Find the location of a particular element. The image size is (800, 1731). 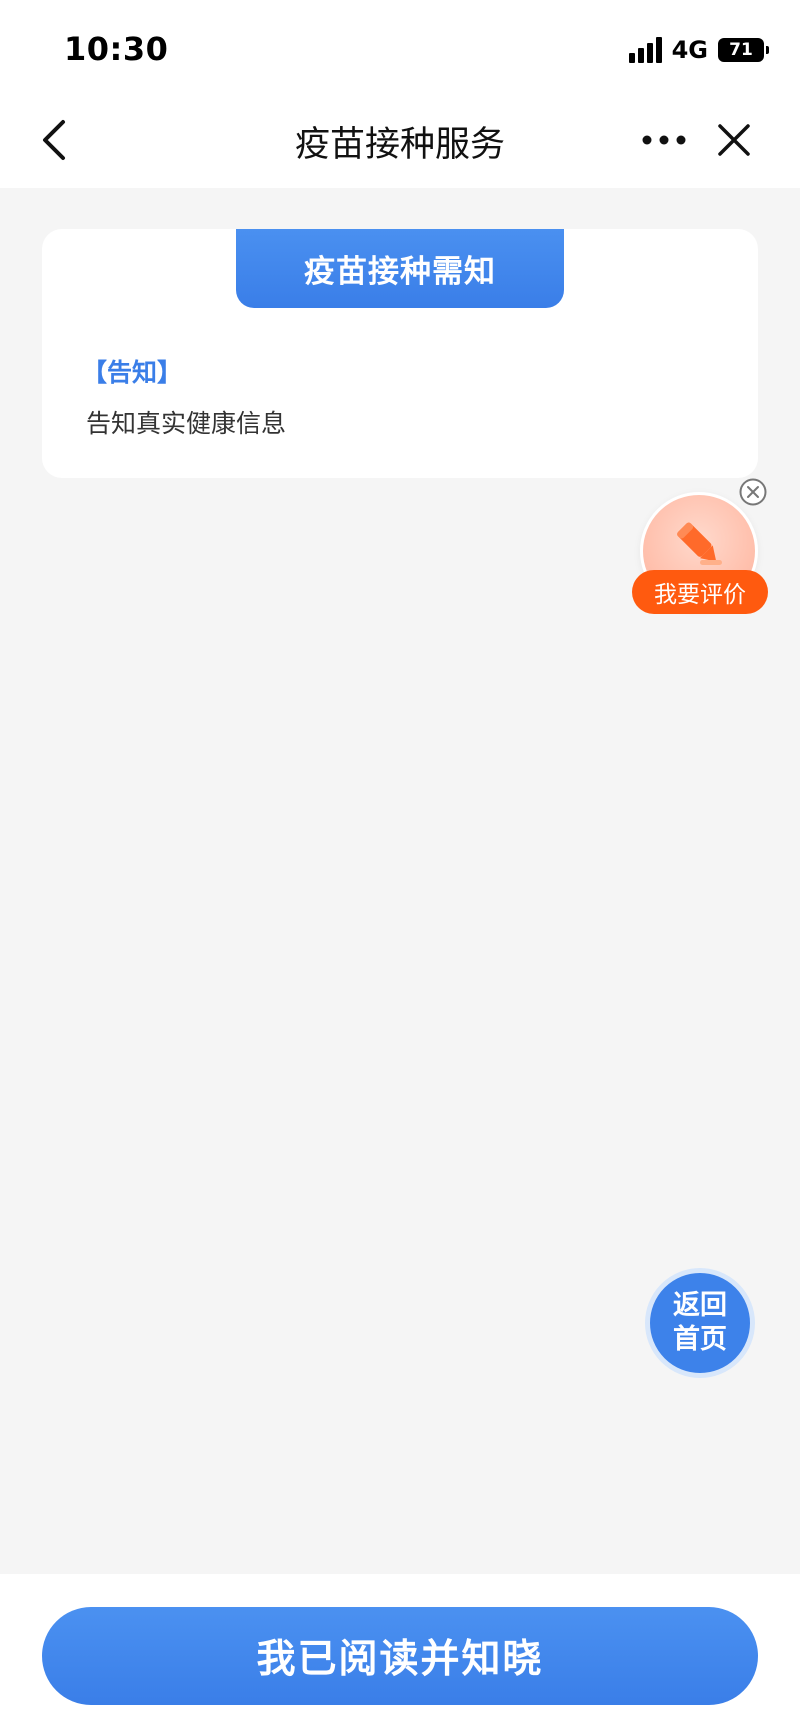

bottom-bar: 我已阅读并知晓 is located at coordinates (400, 1652).